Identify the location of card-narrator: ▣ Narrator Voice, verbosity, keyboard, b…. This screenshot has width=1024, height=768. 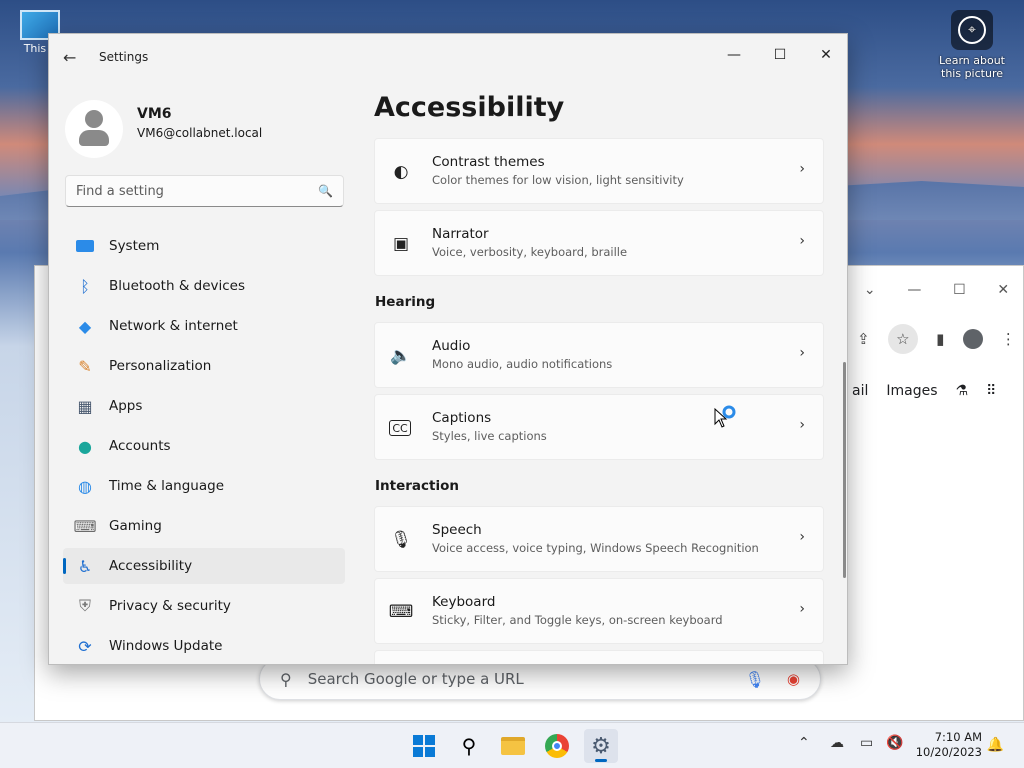
(599, 243).